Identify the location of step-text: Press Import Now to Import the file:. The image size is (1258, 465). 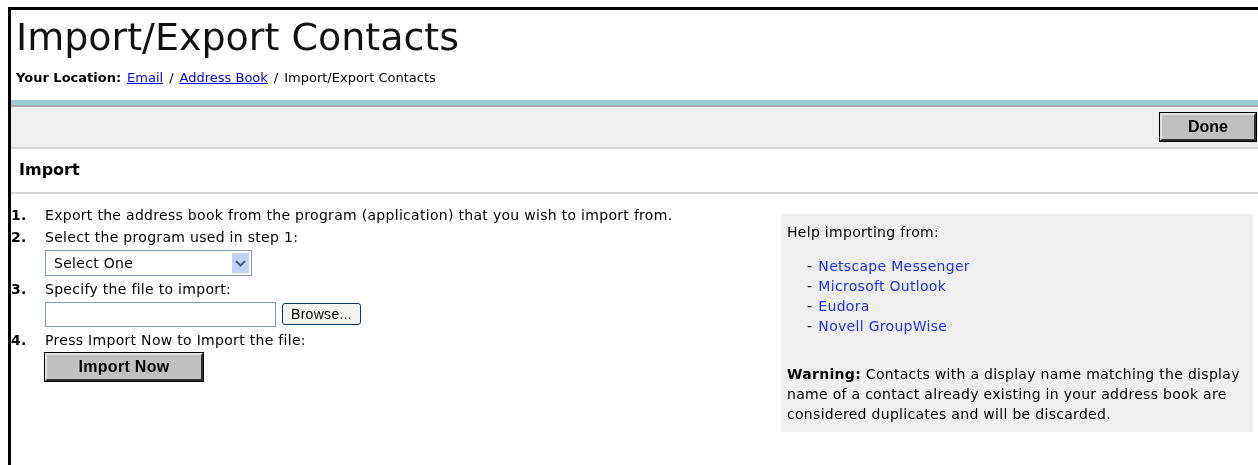
(176, 339).